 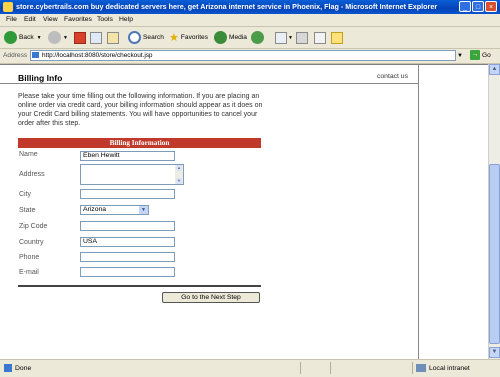 What do you see at coordinates (27, 210) in the screenshot?
I see `state-label: State` at bounding box center [27, 210].